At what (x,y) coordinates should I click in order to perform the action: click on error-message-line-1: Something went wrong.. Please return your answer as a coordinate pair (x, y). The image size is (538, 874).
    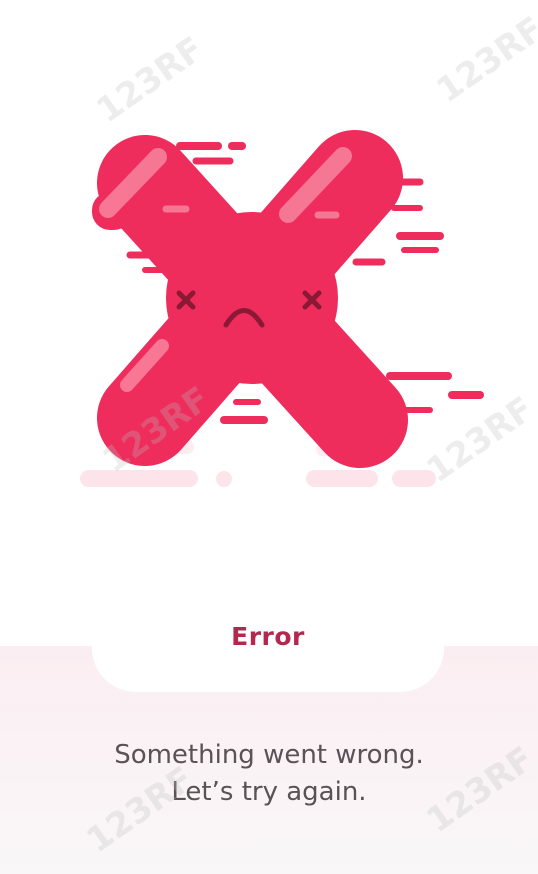
    Looking at the image, I should click on (269, 755).